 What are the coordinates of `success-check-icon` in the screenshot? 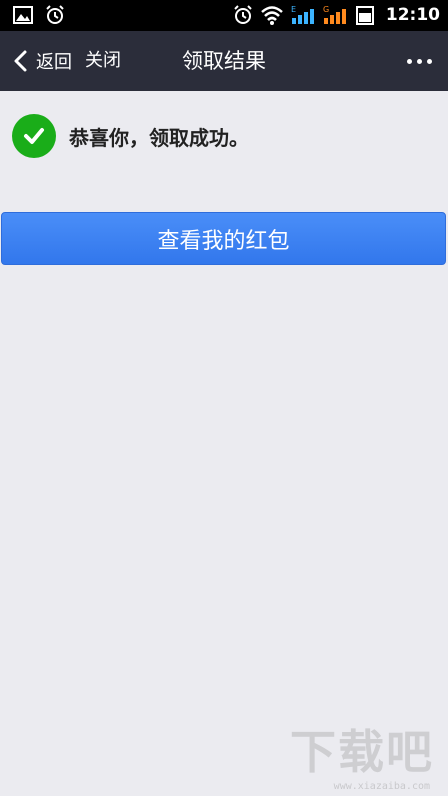 It's located at (34, 136).